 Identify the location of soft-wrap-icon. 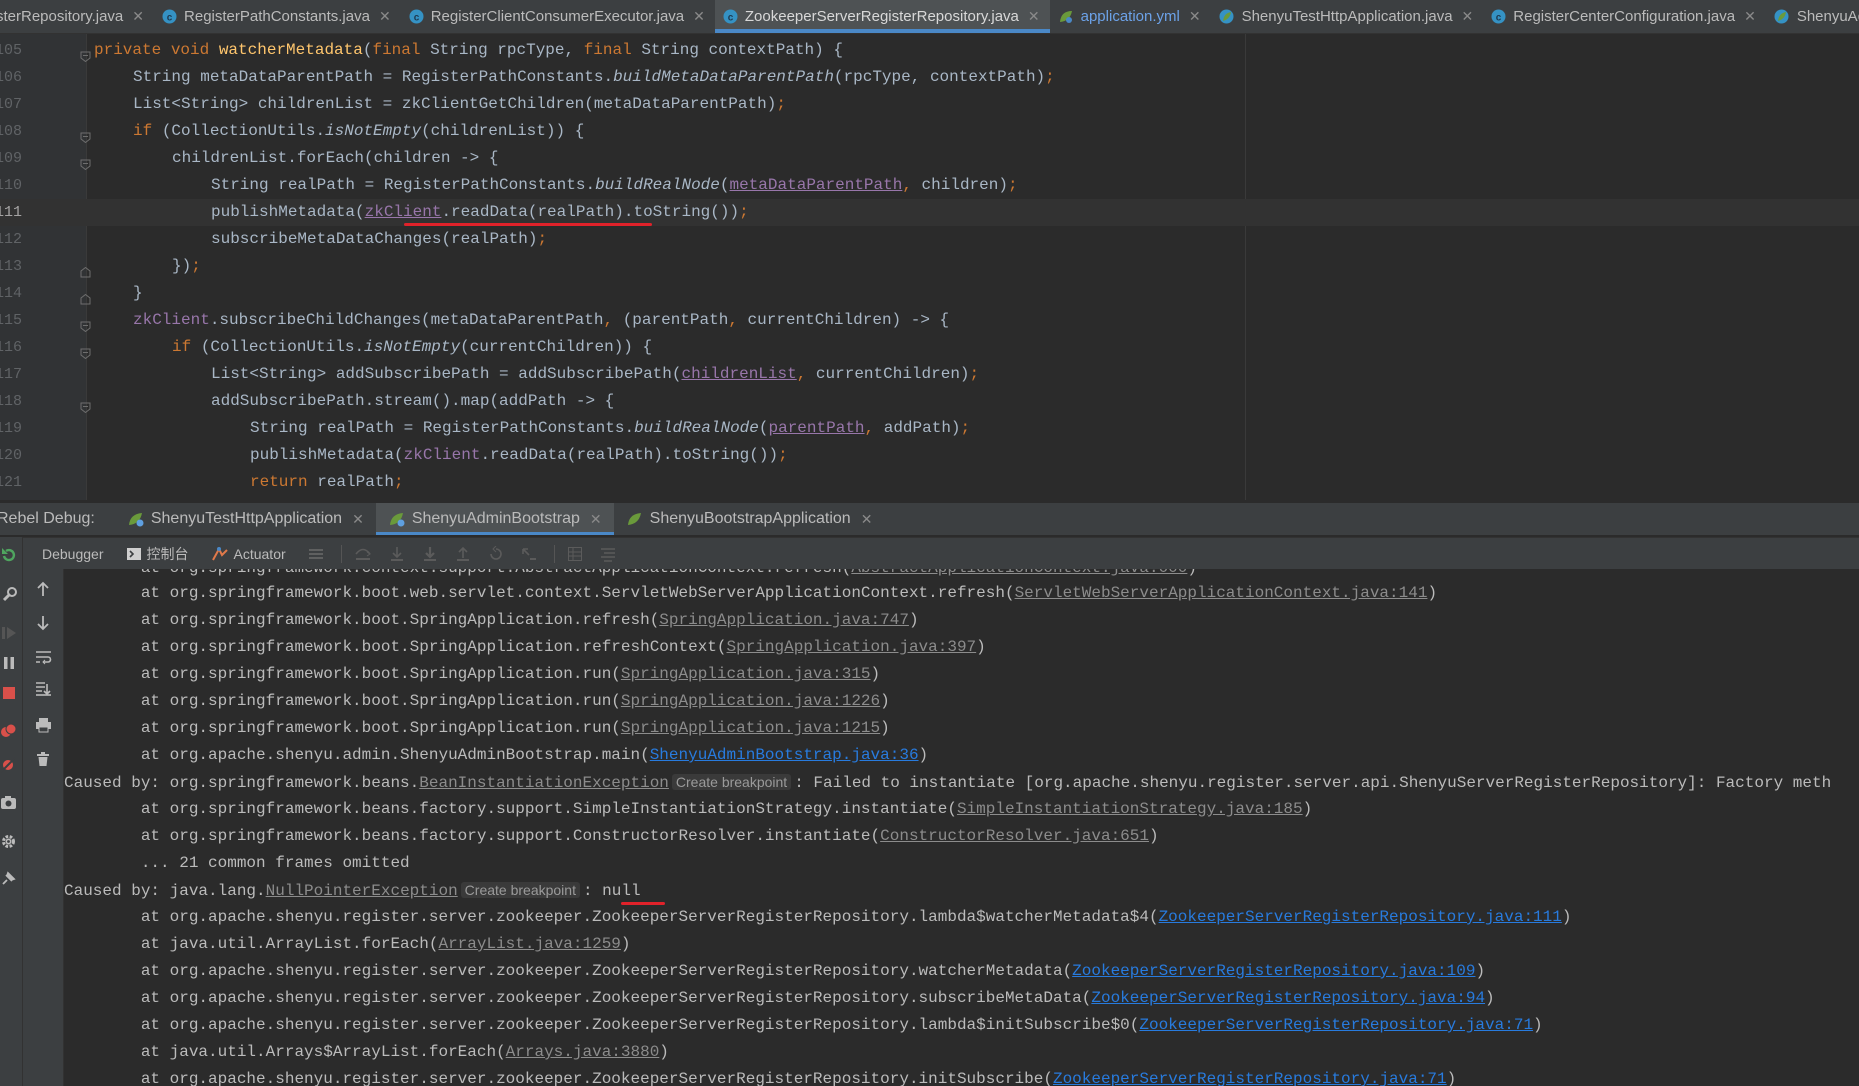
(43, 657).